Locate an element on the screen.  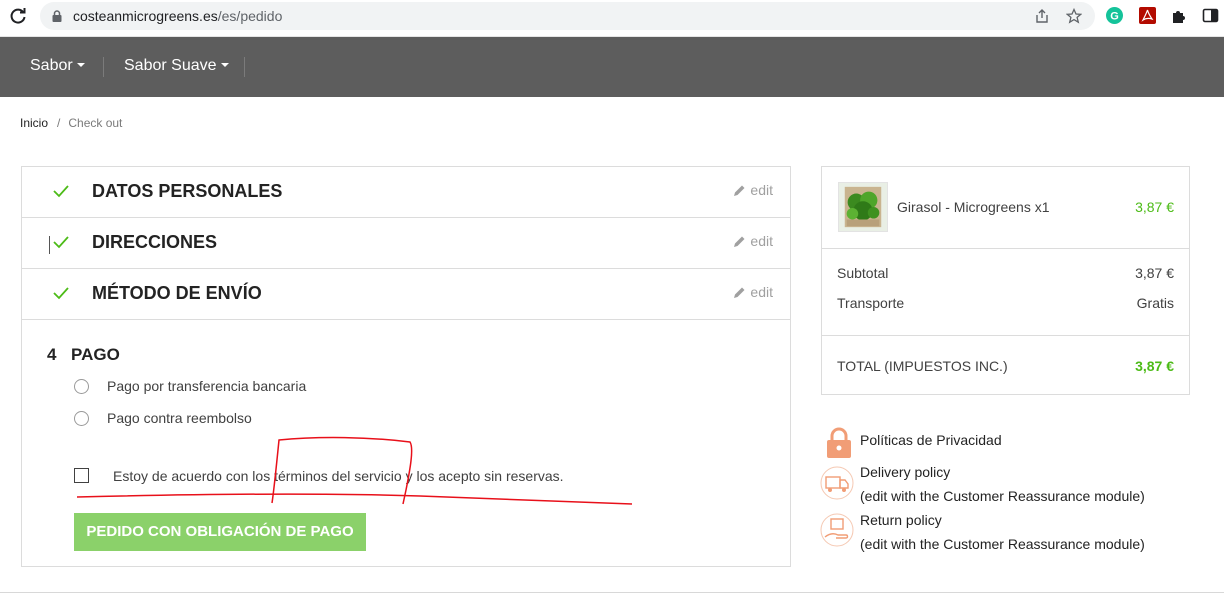
menu-item-sabor-suave: Sabor Suave is located at coordinates (176, 66).